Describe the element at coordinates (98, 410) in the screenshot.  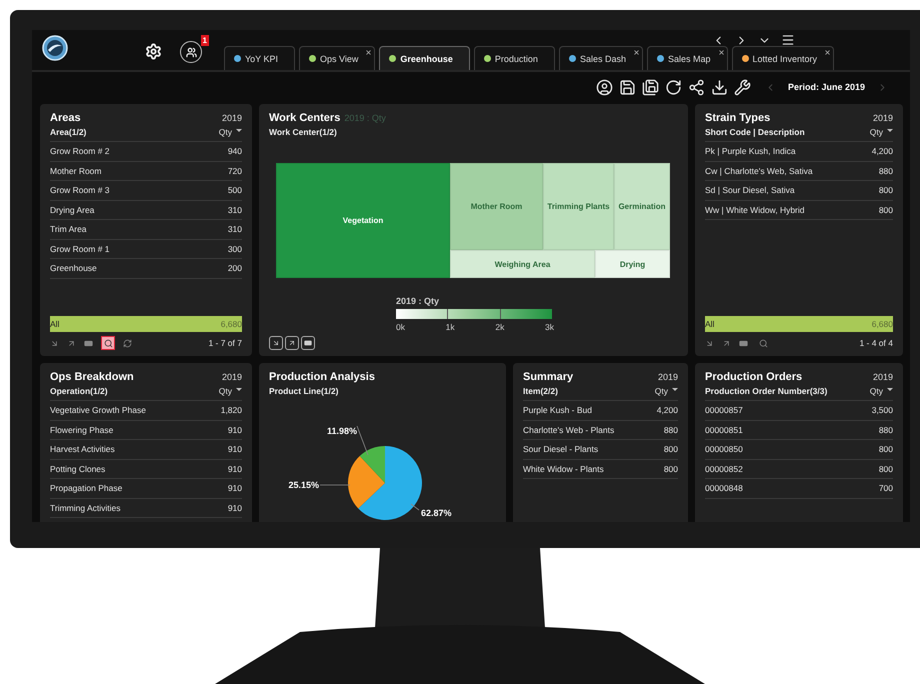
I see `row-label: Vegetative Growth Phase` at that location.